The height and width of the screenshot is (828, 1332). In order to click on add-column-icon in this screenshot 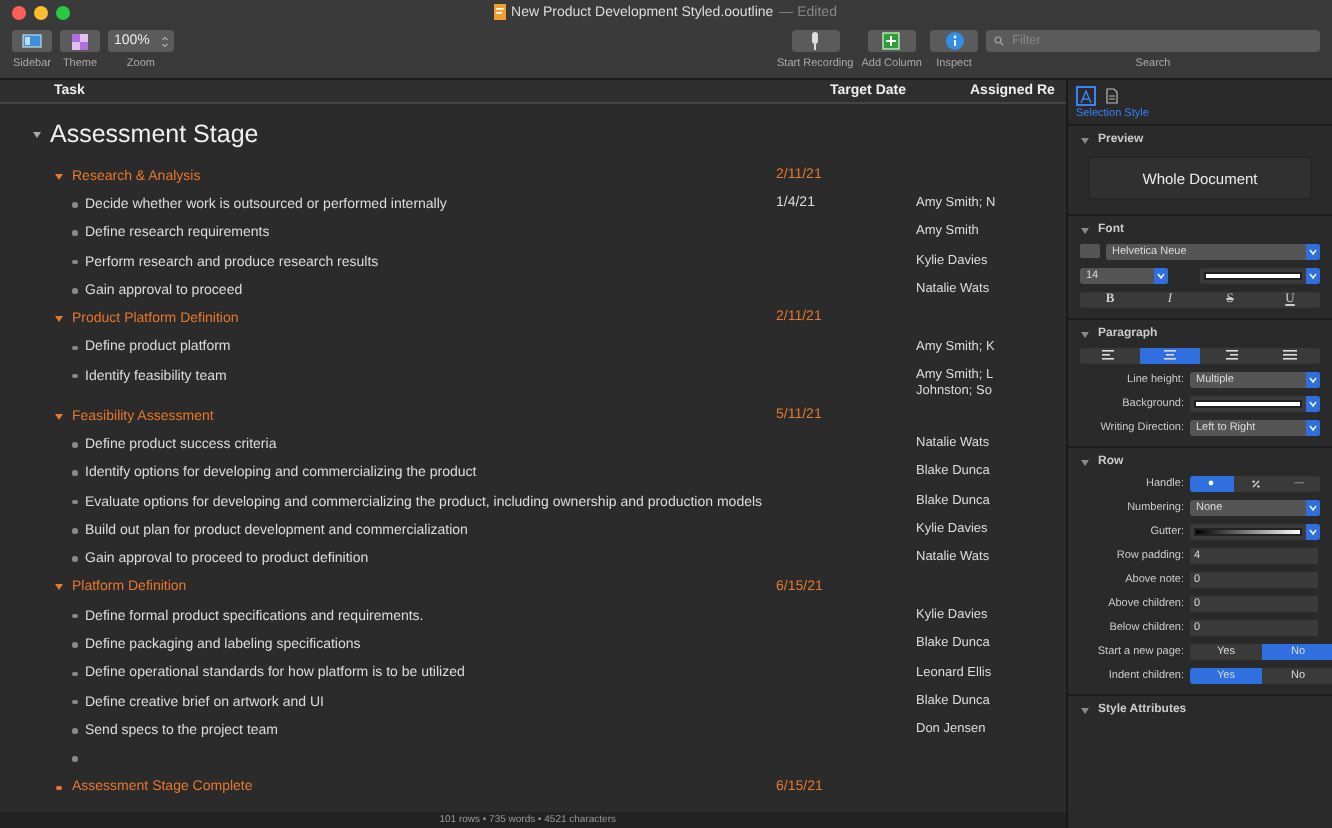, I will do `click(891, 41)`.